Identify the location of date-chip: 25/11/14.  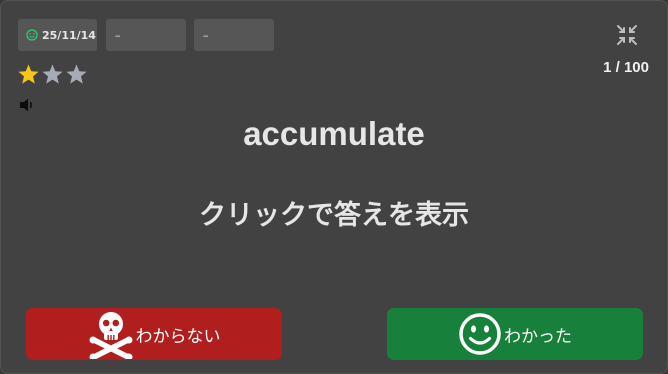
(57, 35).